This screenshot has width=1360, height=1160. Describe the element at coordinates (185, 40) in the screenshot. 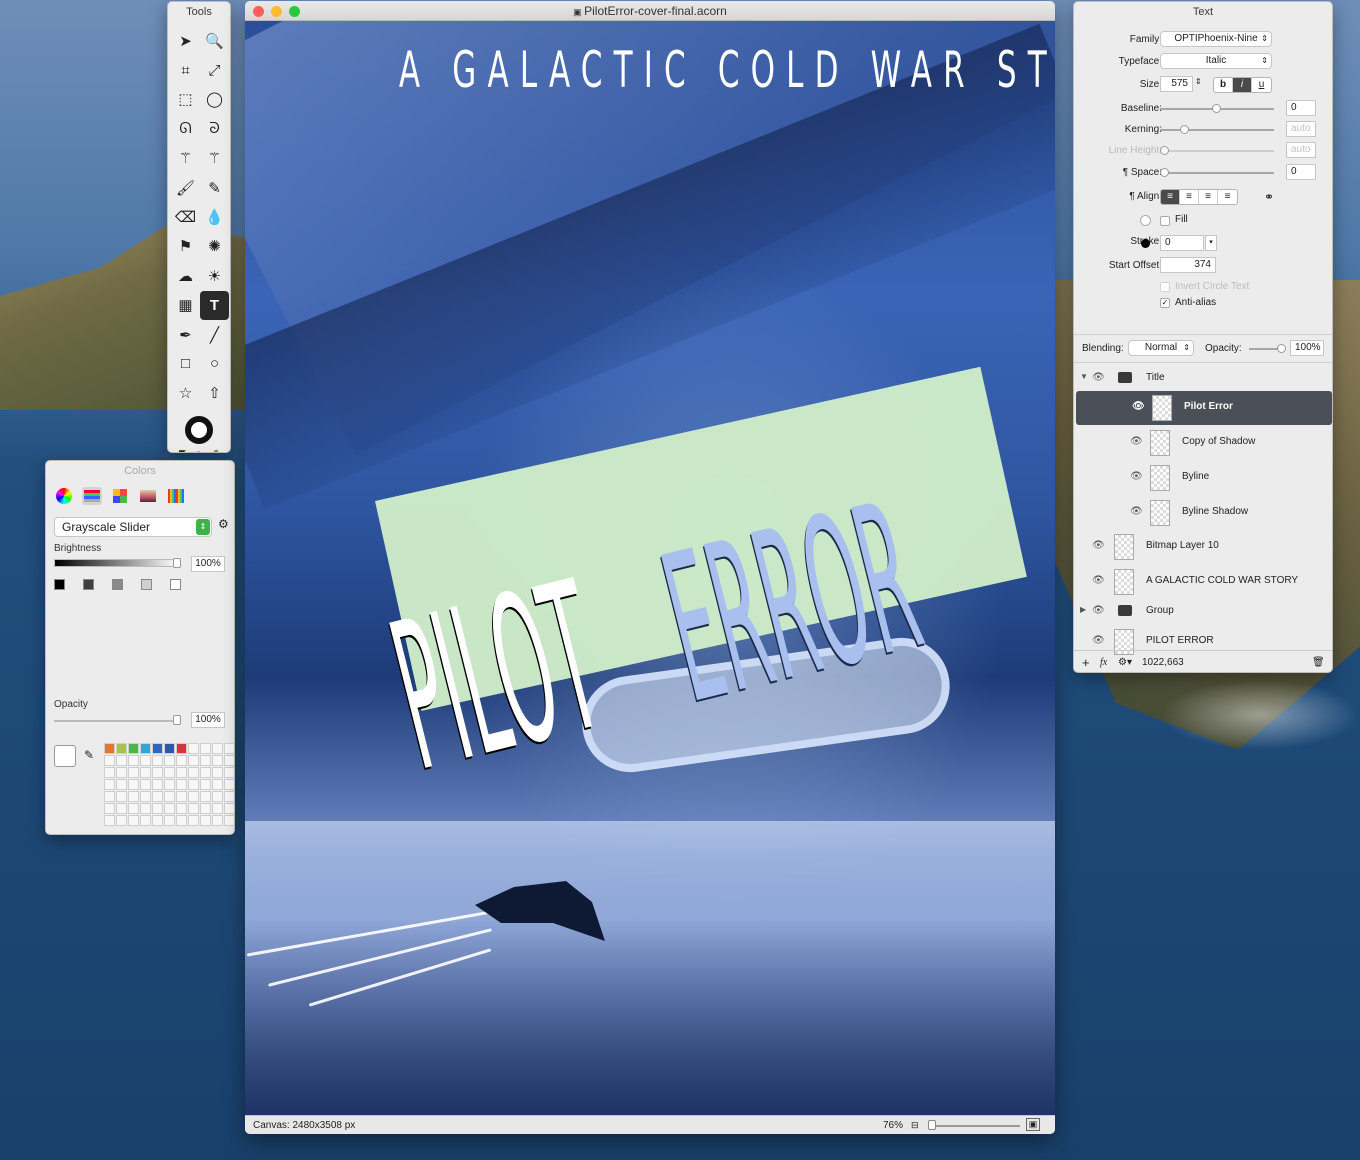

I see `arrow-icon: ➤` at that location.